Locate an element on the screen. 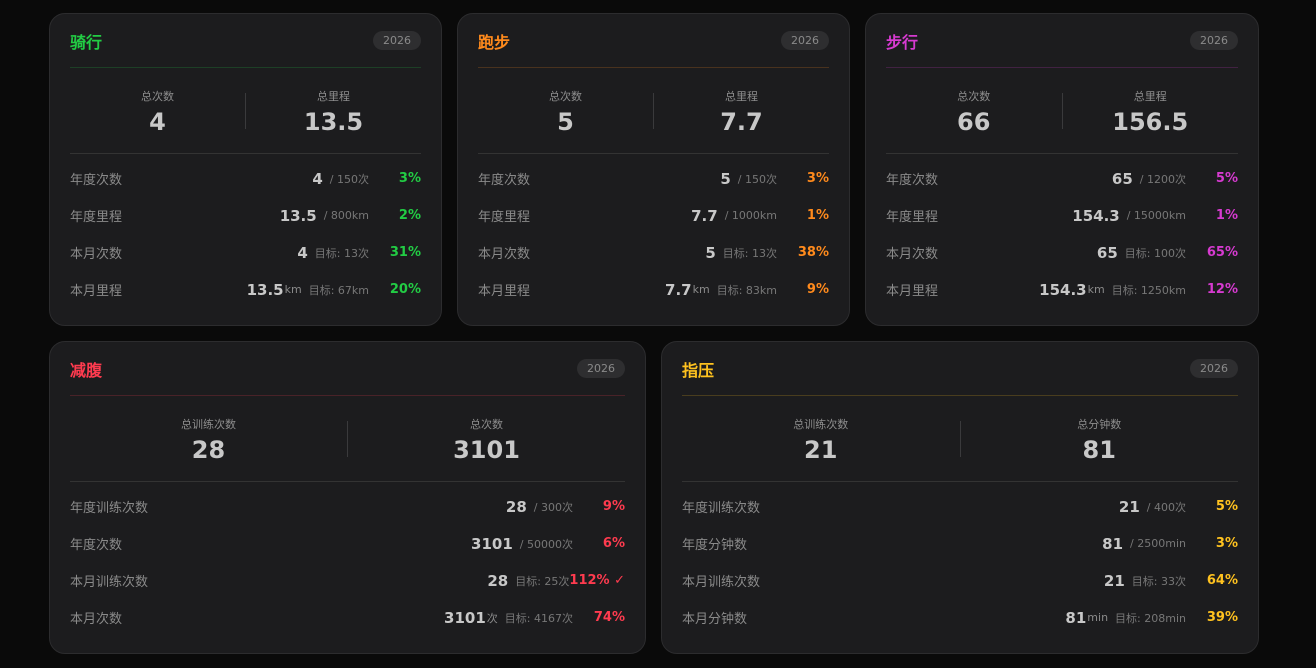 The height and width of the screenshot is (668, 1316). row-target: / 1200次 is located at coordinates (1162, 179).